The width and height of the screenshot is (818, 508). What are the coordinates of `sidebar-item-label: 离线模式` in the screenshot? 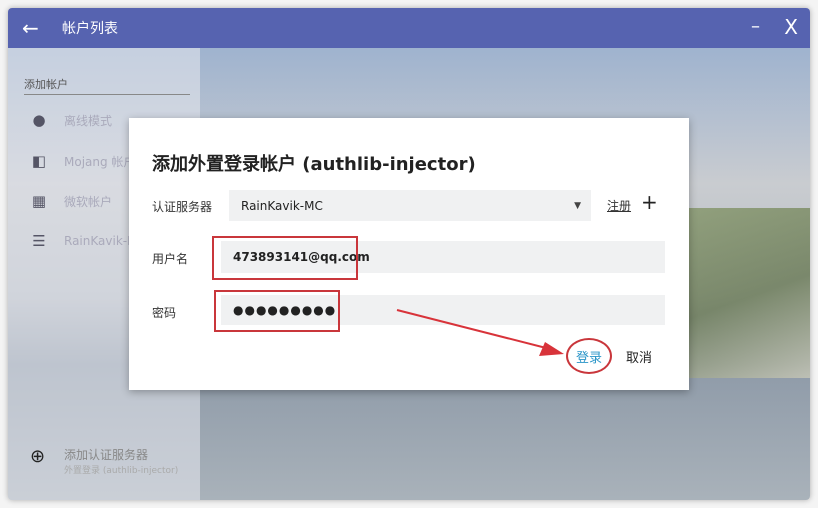 It's located at (88, 120).